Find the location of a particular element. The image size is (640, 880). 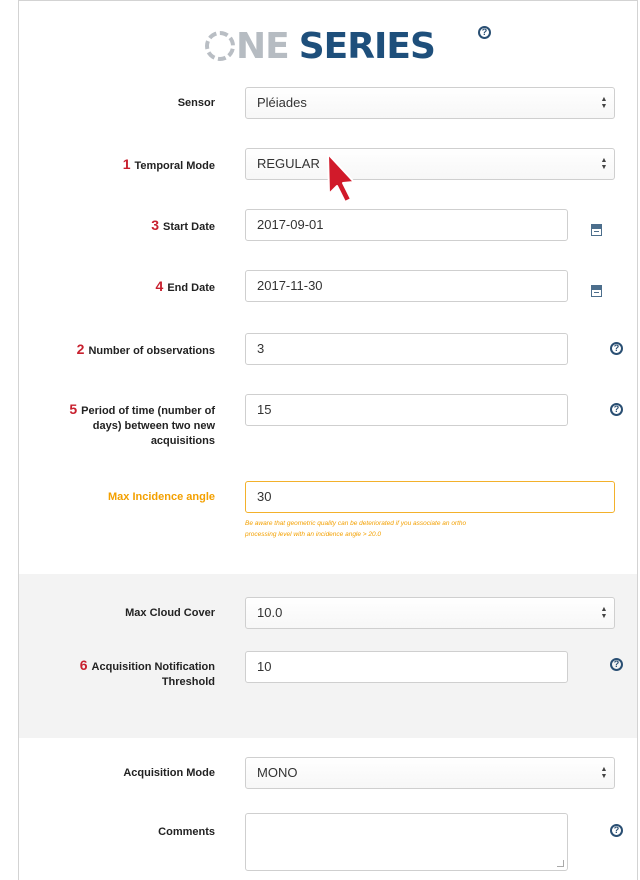

resize-handle is located at coordinates (560, 863).